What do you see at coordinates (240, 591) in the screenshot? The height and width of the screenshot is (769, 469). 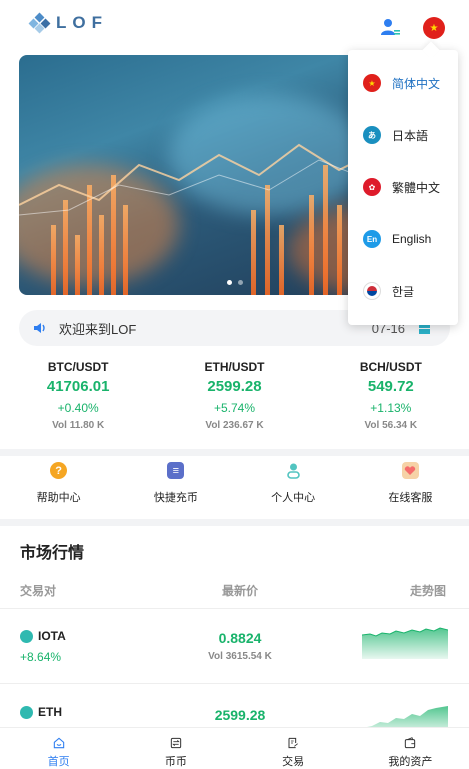 I see `column-latest-price: 最新价` at bounding box center [240, 591].